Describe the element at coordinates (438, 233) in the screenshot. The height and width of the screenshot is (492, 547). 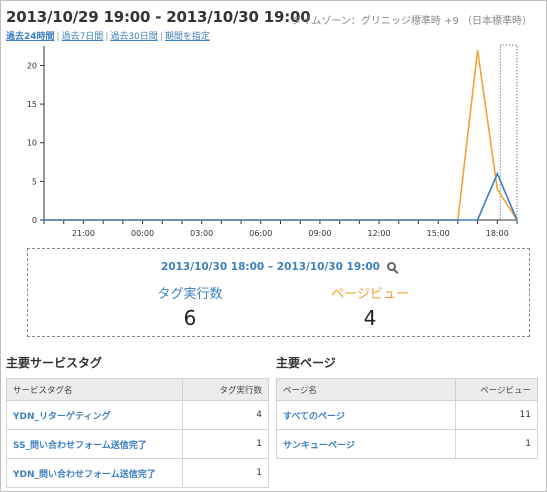
I see `x-tick-label: 15:00` at that location.